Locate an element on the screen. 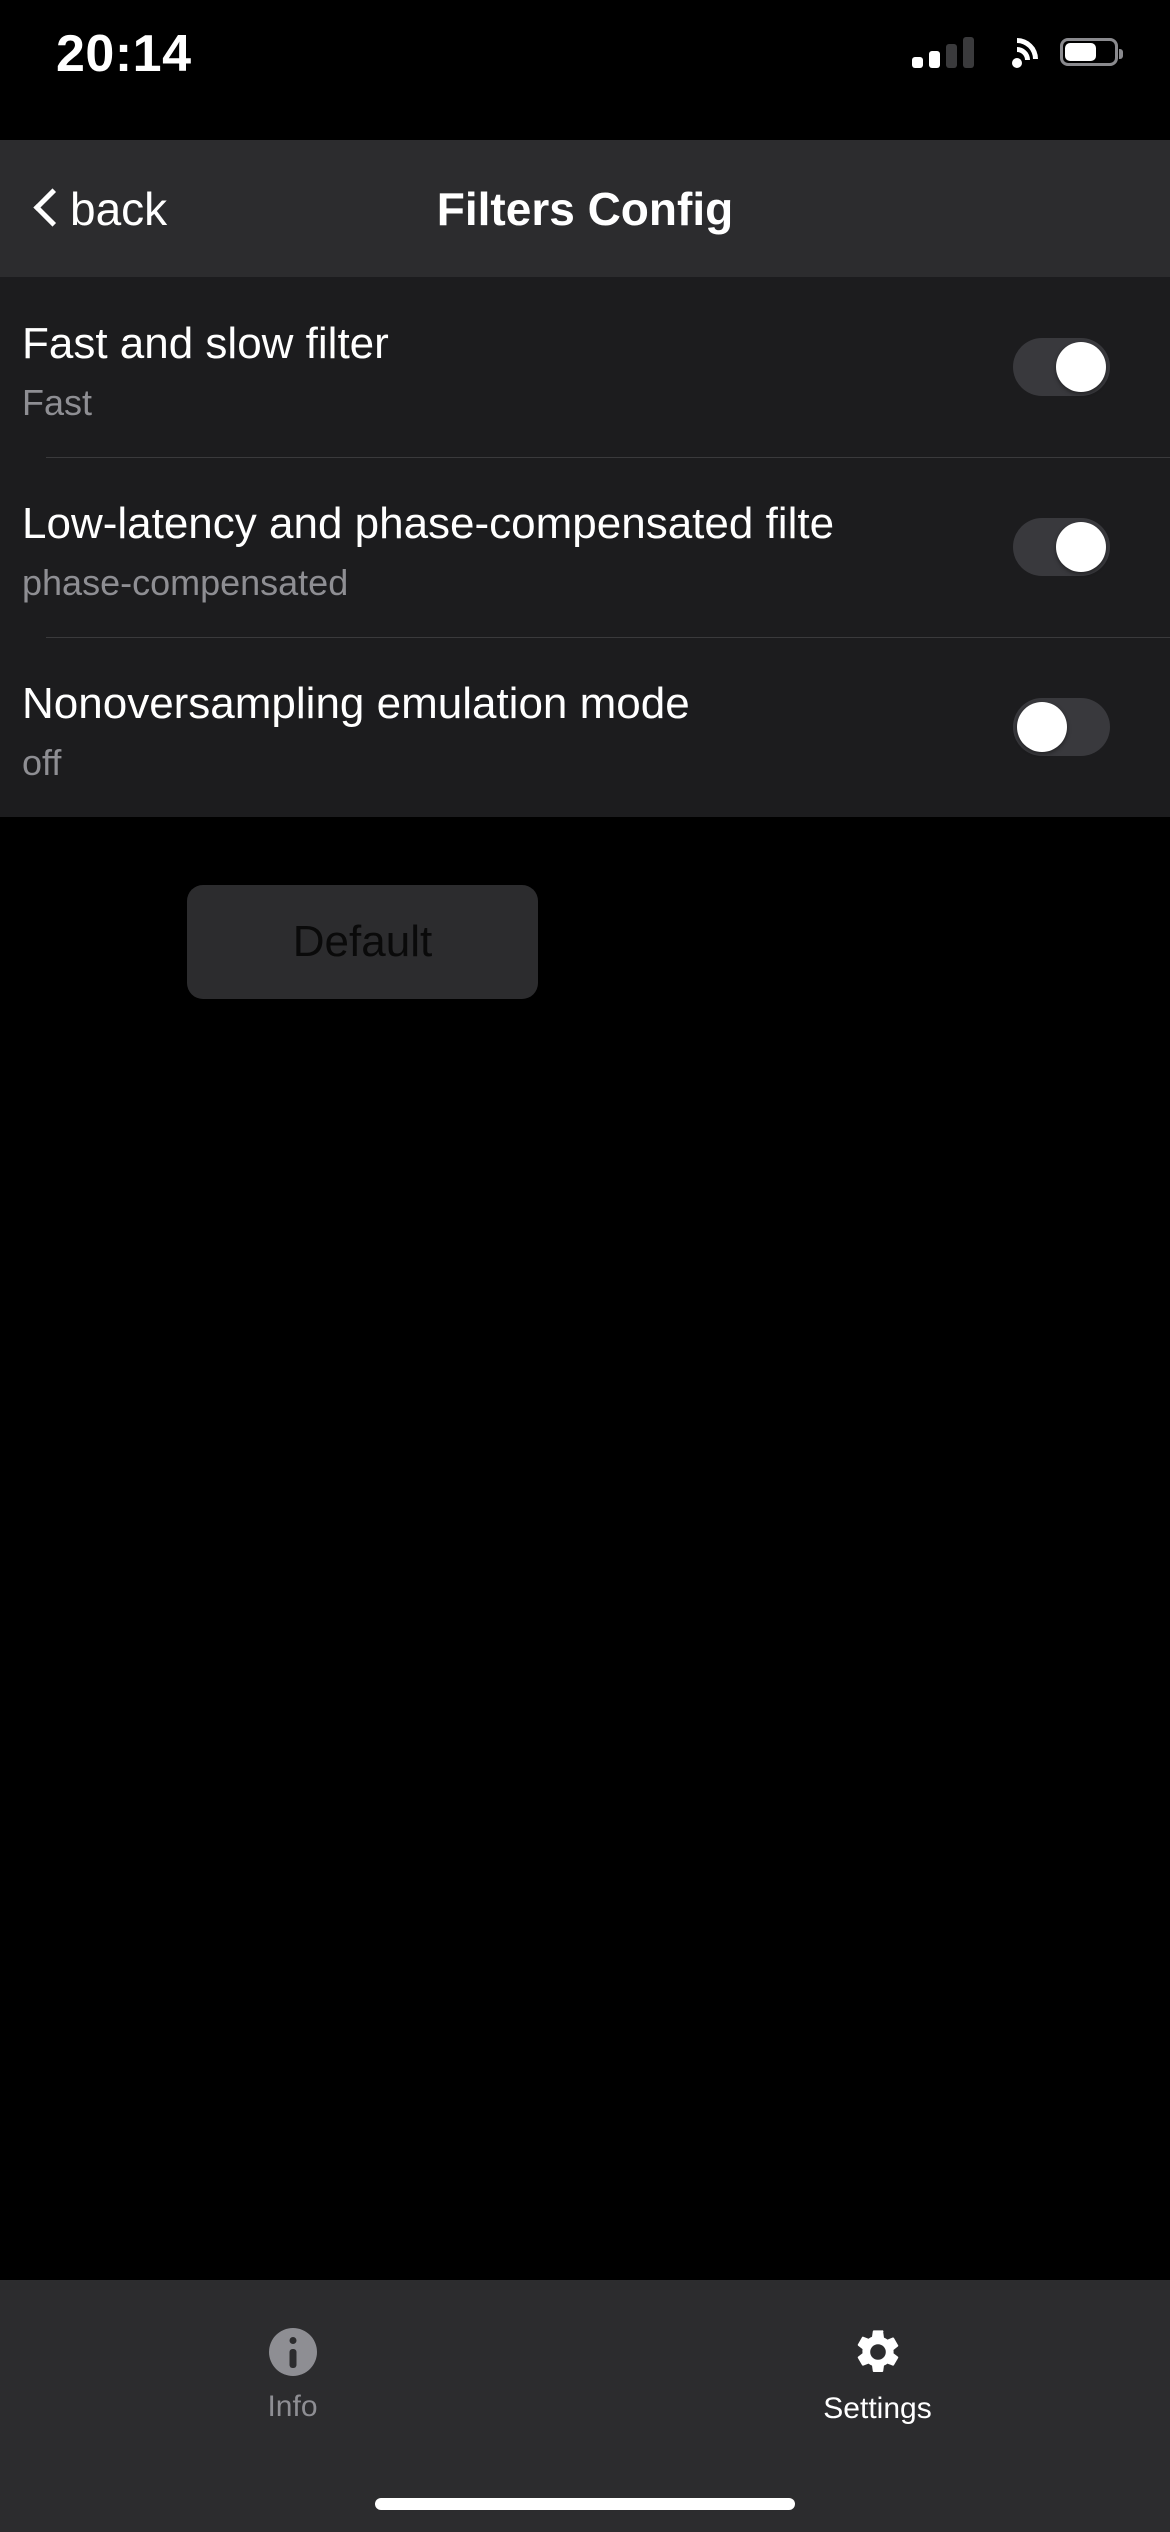 Image resolution: width=1170 pixels, height=2532 pixels. row-subtitle: off is located at coordinates (42, 762).